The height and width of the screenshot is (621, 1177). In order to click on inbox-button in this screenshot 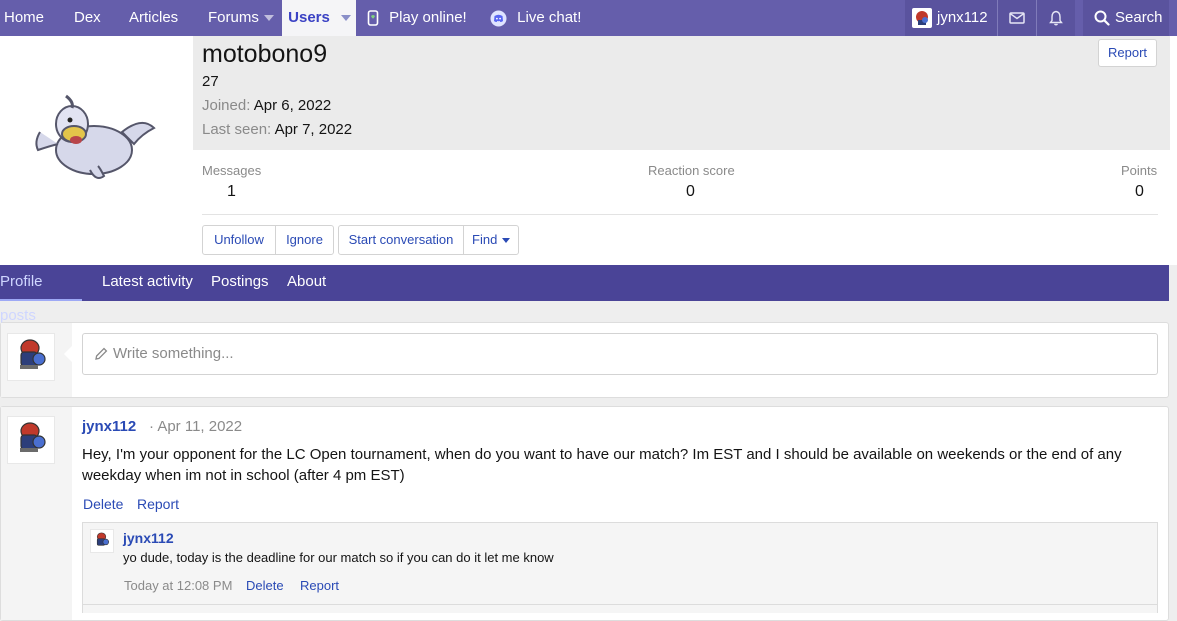, I will do `click(1017, 18)`.